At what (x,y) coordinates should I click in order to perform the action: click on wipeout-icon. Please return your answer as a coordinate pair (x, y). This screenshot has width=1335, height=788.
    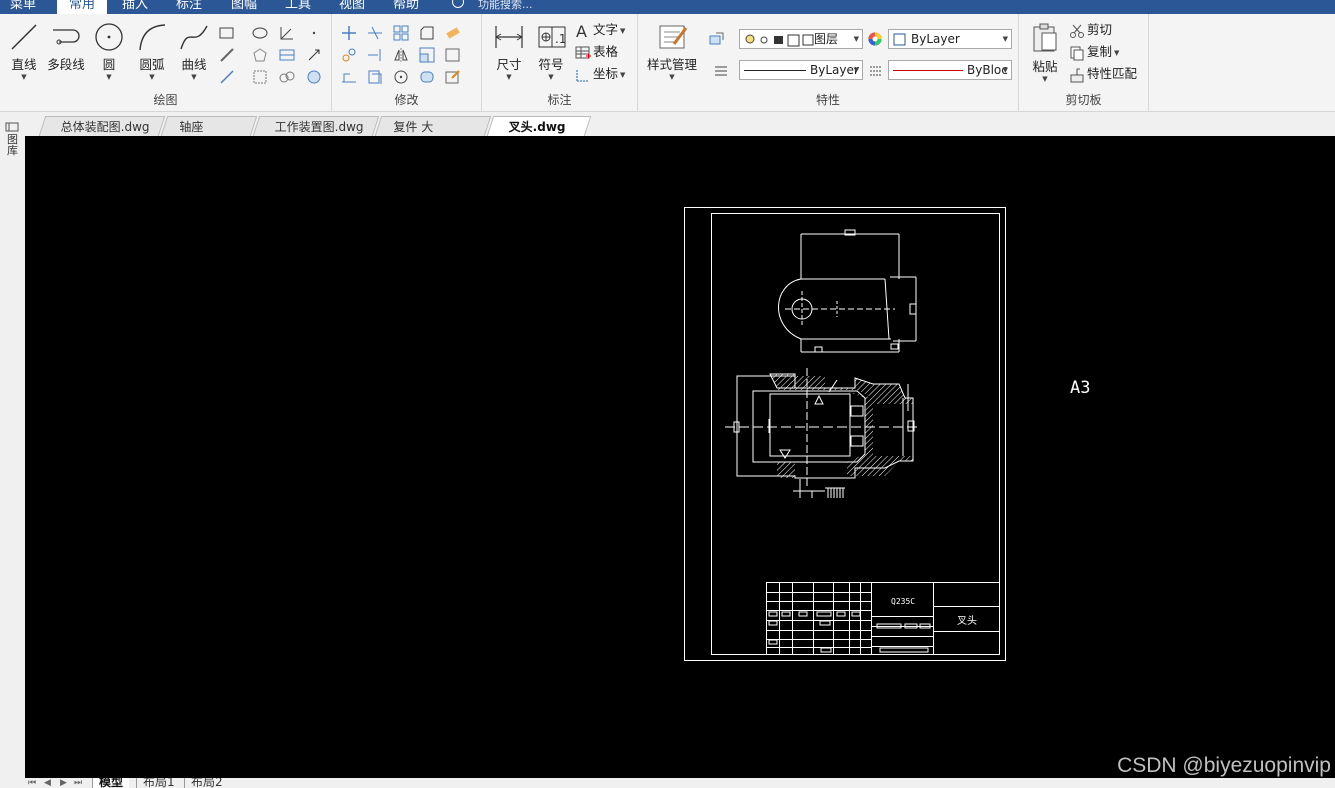
    Looking at the image, I should click on (314, 77).